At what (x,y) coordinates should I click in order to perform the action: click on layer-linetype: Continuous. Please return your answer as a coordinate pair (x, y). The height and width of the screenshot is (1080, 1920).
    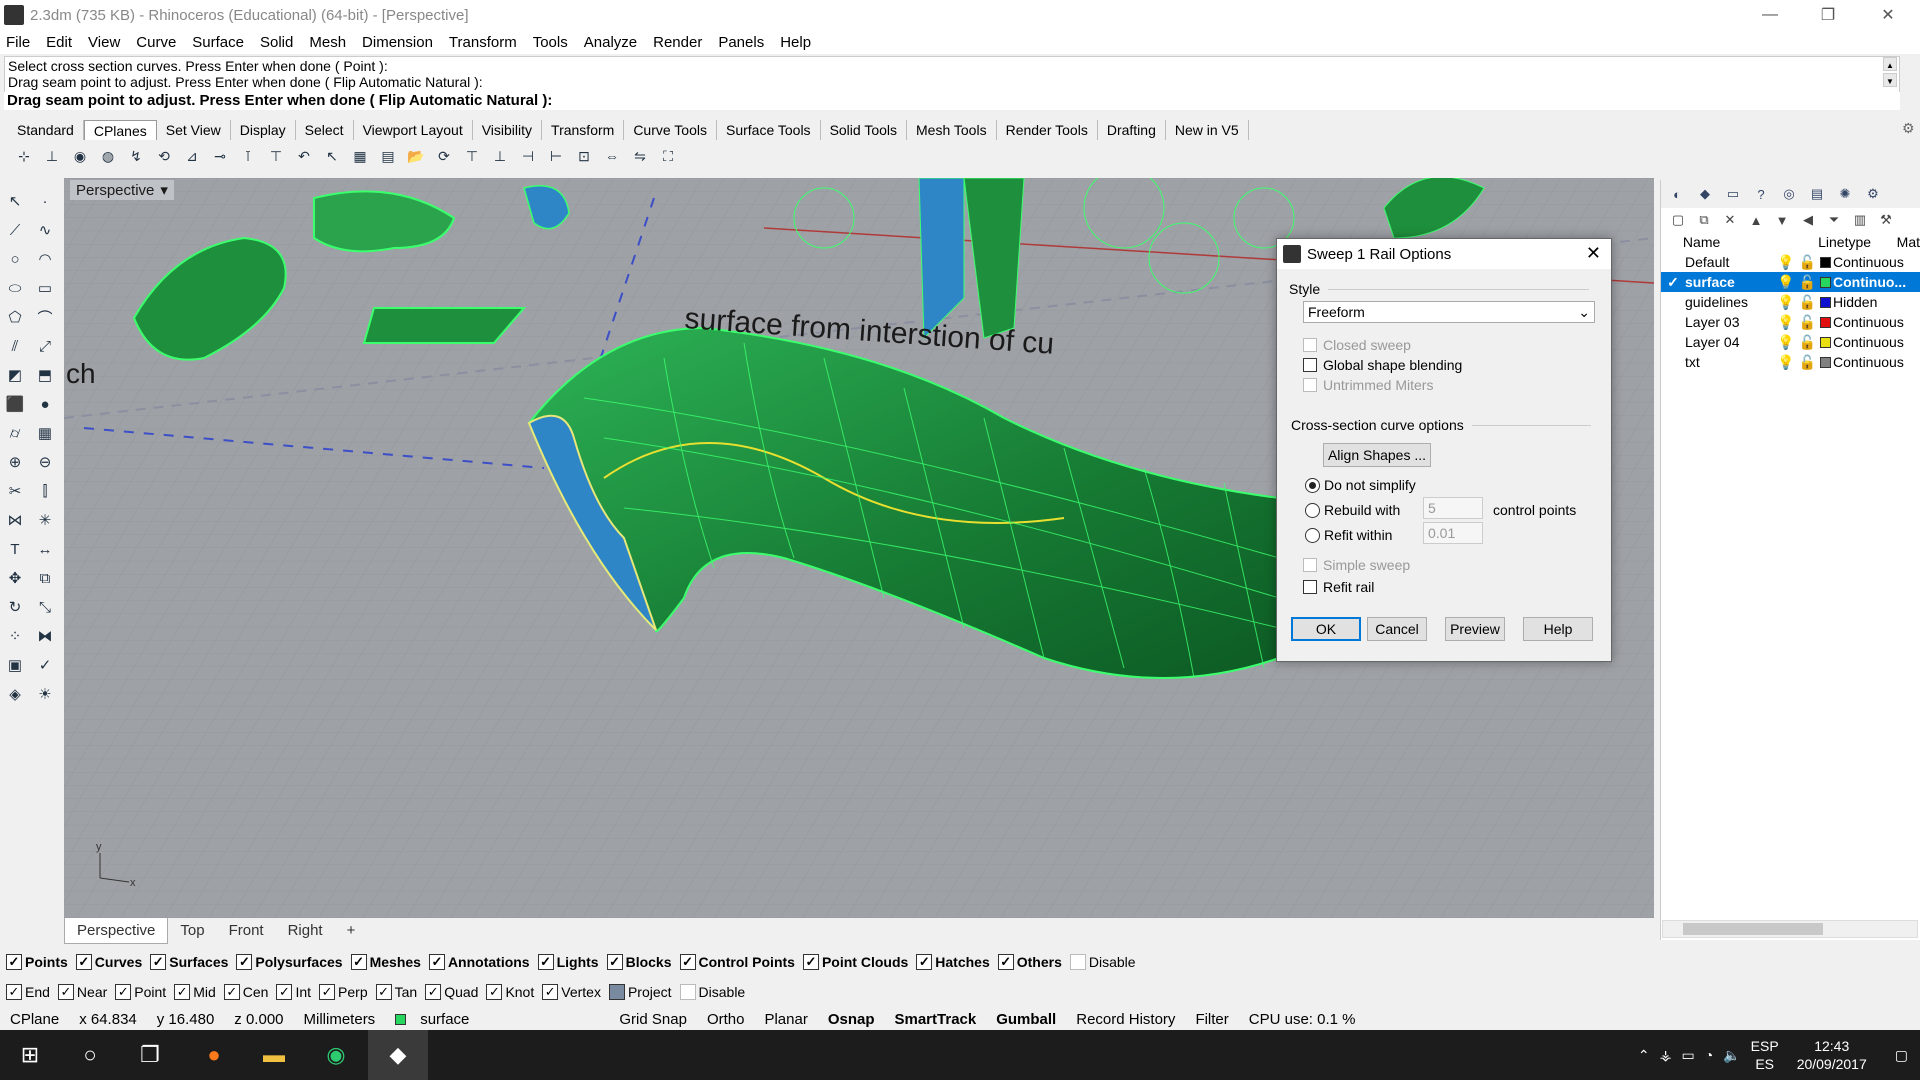
    Looking at the image, I should click on (1876, 362).